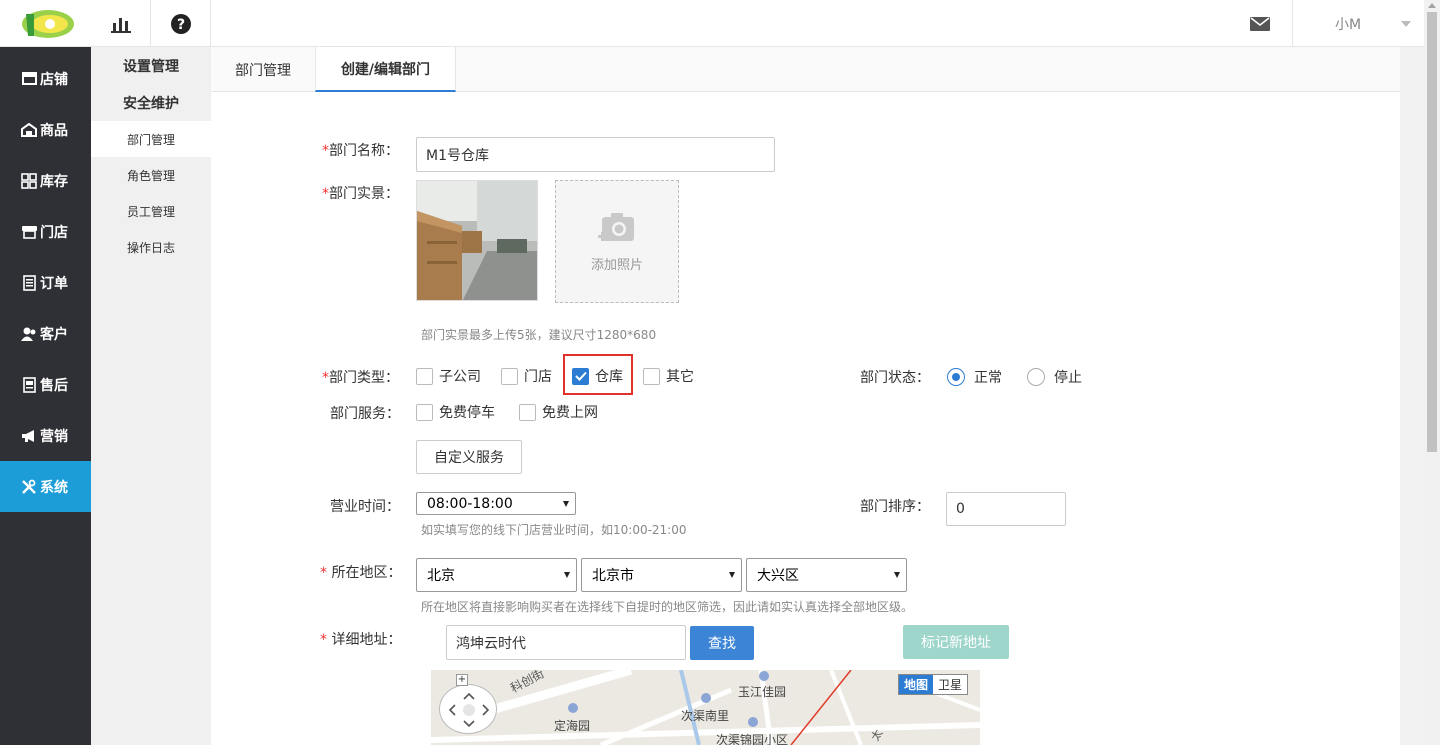 The image size is (1440, 745). Describe the element at coordinates (705, 707) in the screenshot. I see `location-map: 科创街 玉江佳园 次渠南里 定海园 次渠锦园小区 太 + 地图 卫星` at that location.